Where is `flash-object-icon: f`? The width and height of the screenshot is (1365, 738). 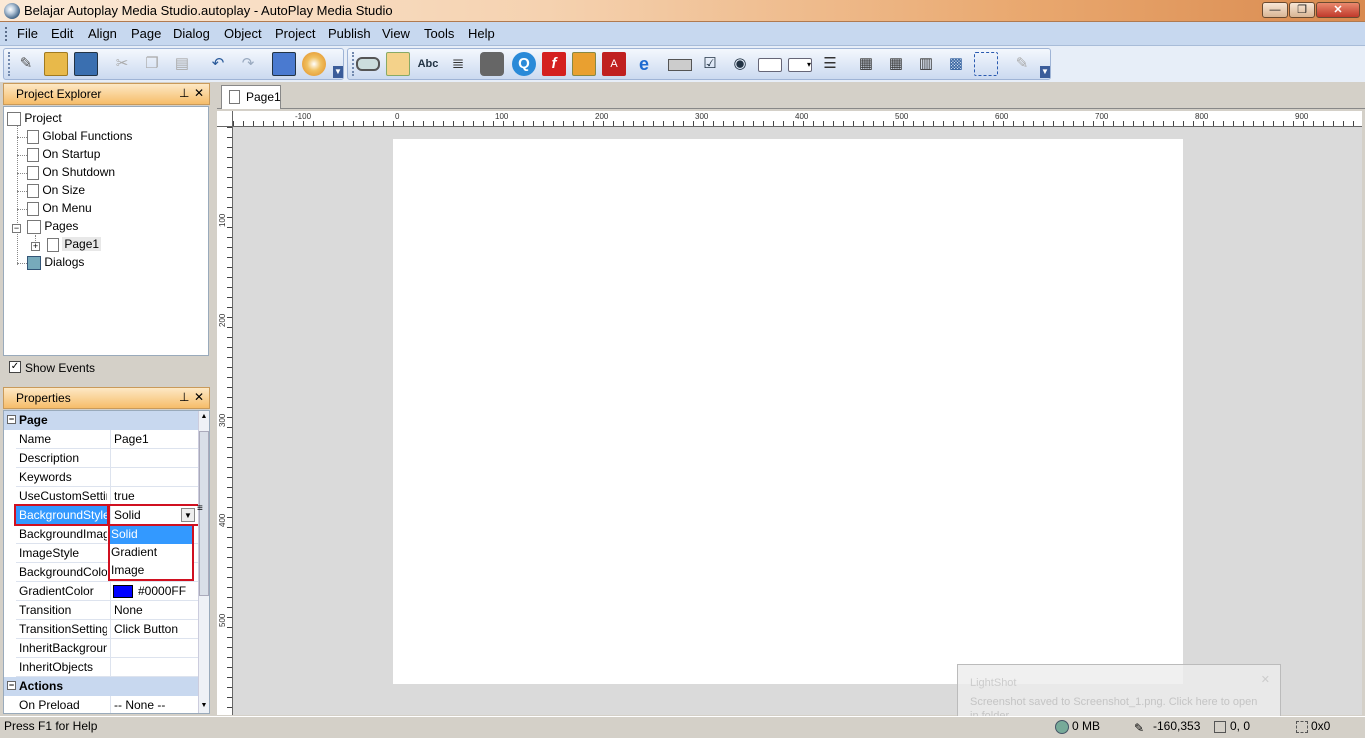
flash-object-icon: f is located at coordinates (554, 64).